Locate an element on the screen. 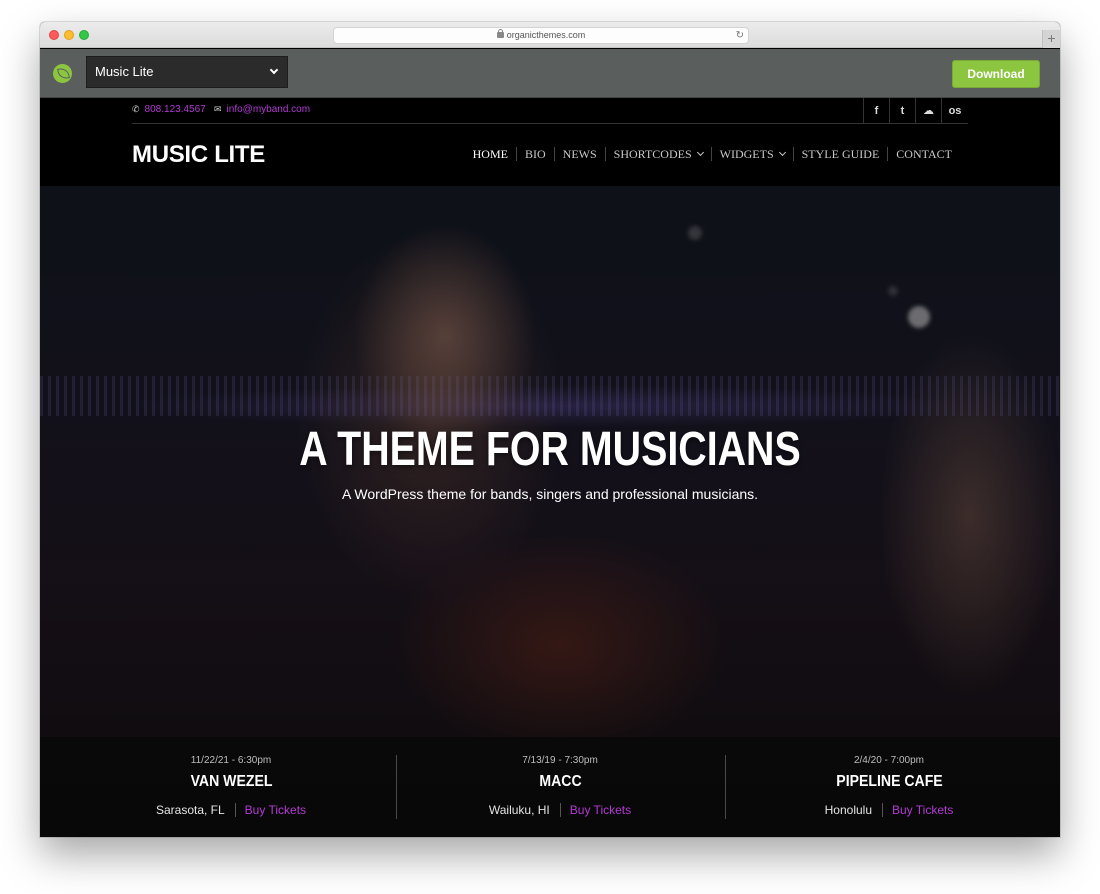 Image resolution: width=1100 pixels, height=894 pixels. download-button: Download is located at coordinates (996, 74).